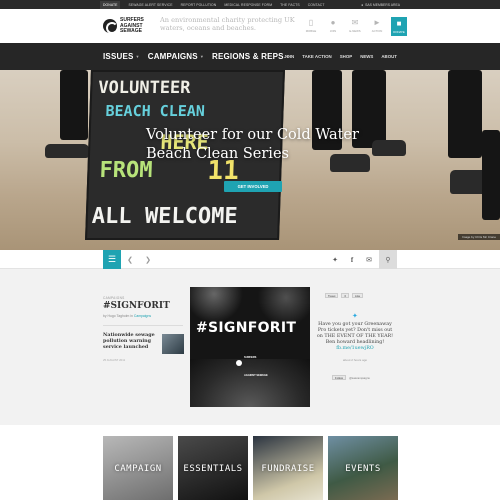  I want to click on megaphone-icon: ►, so click(377, 22).